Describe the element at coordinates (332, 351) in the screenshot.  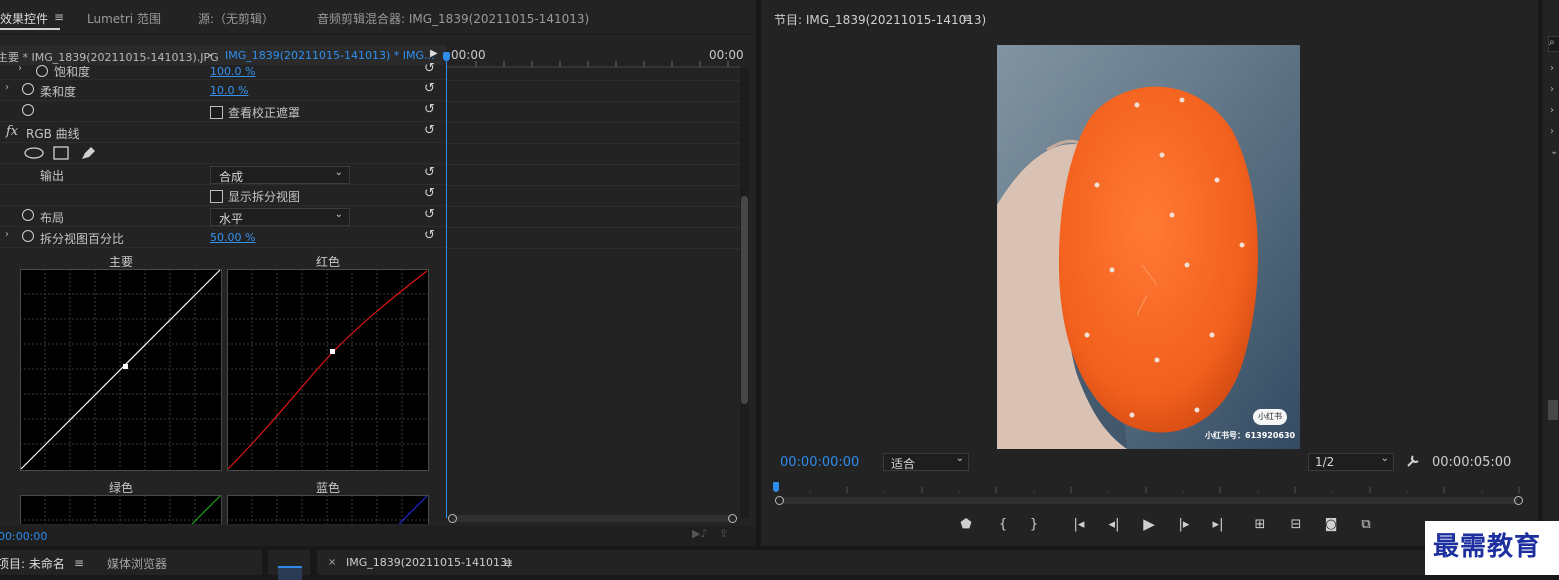
I see `red-curve-point` at that location.